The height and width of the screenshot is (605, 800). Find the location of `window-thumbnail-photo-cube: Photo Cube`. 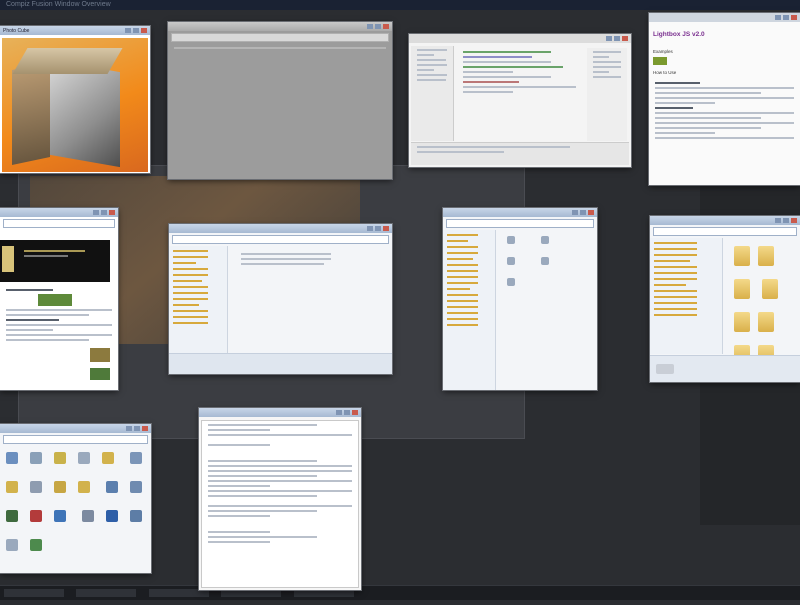

window-thumbnail-photo-cube: Photo Cube is located at coordinates (75, 99).